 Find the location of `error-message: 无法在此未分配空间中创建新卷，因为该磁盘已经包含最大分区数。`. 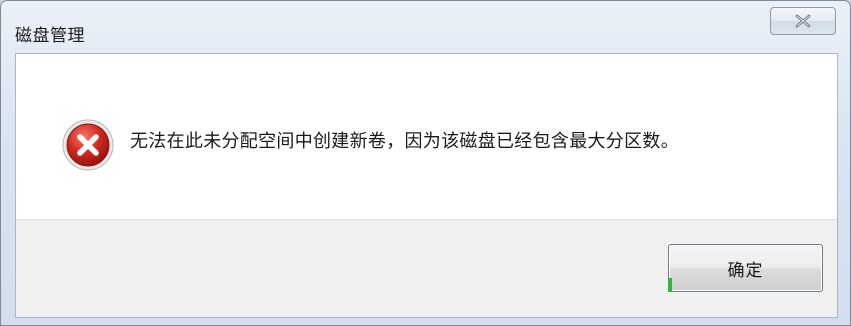

error-message: 无法在此未分配空间中创建新卷，因为该磁盘已经包含最大分区数。 is located at coordinates (404, 141).